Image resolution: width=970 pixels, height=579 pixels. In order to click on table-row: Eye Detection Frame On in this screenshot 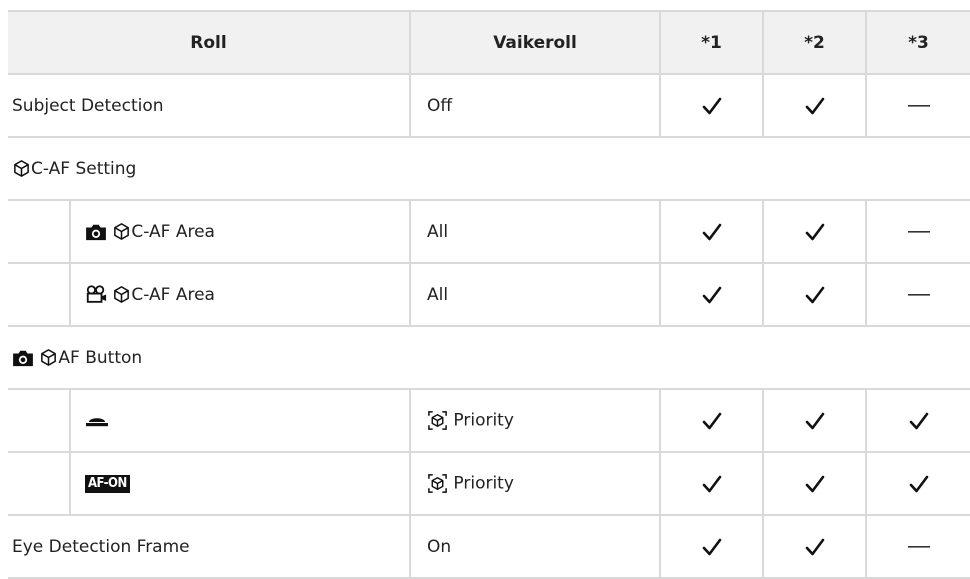, I will do `click(489, 547)`.